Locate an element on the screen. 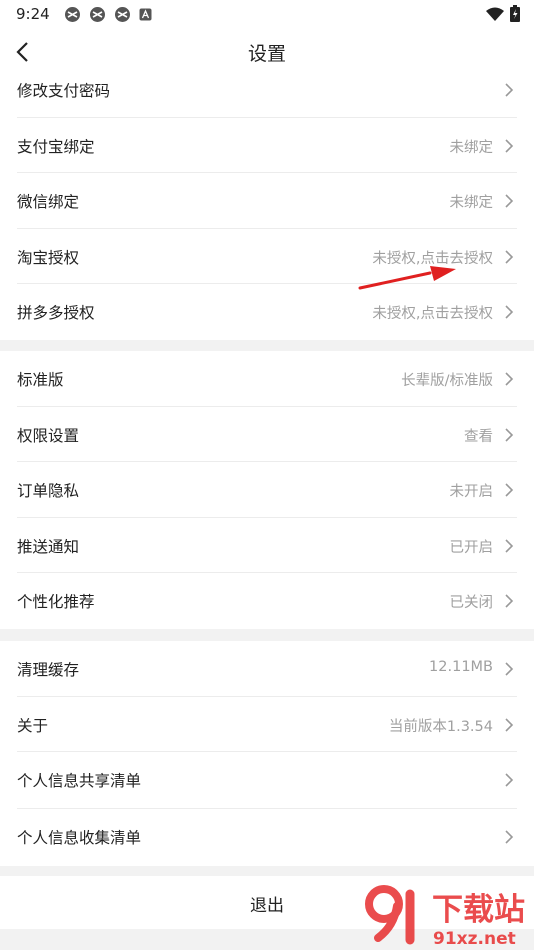  status-bar: 9:24 is located at coordinates (267, 14).